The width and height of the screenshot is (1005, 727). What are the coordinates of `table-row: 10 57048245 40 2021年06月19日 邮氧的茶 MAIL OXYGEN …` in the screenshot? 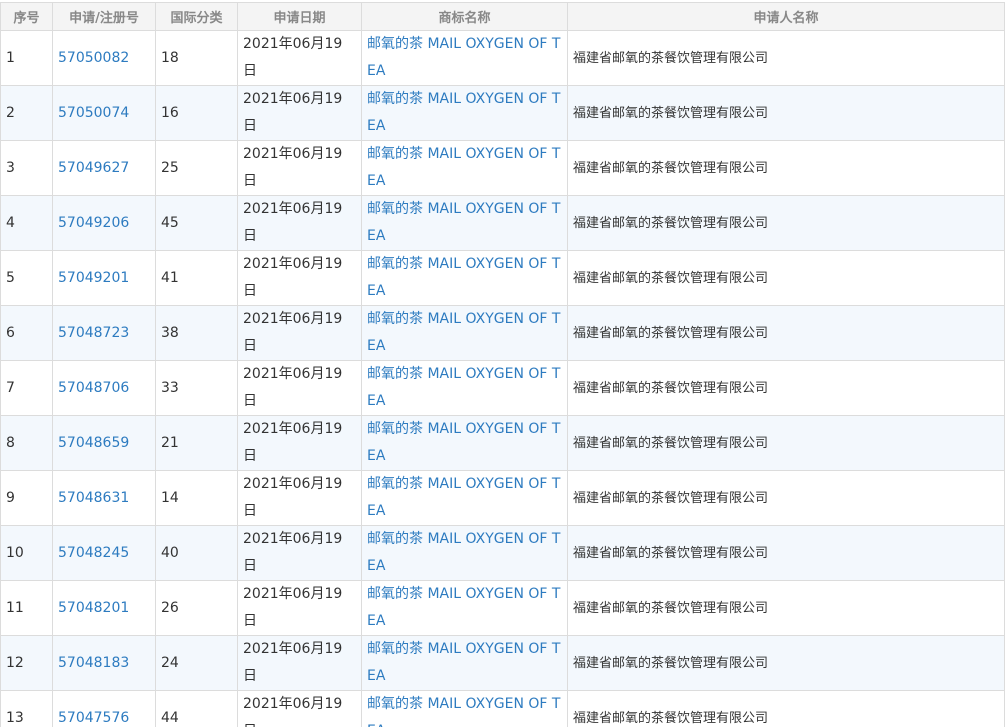 It's located at (502, 553).